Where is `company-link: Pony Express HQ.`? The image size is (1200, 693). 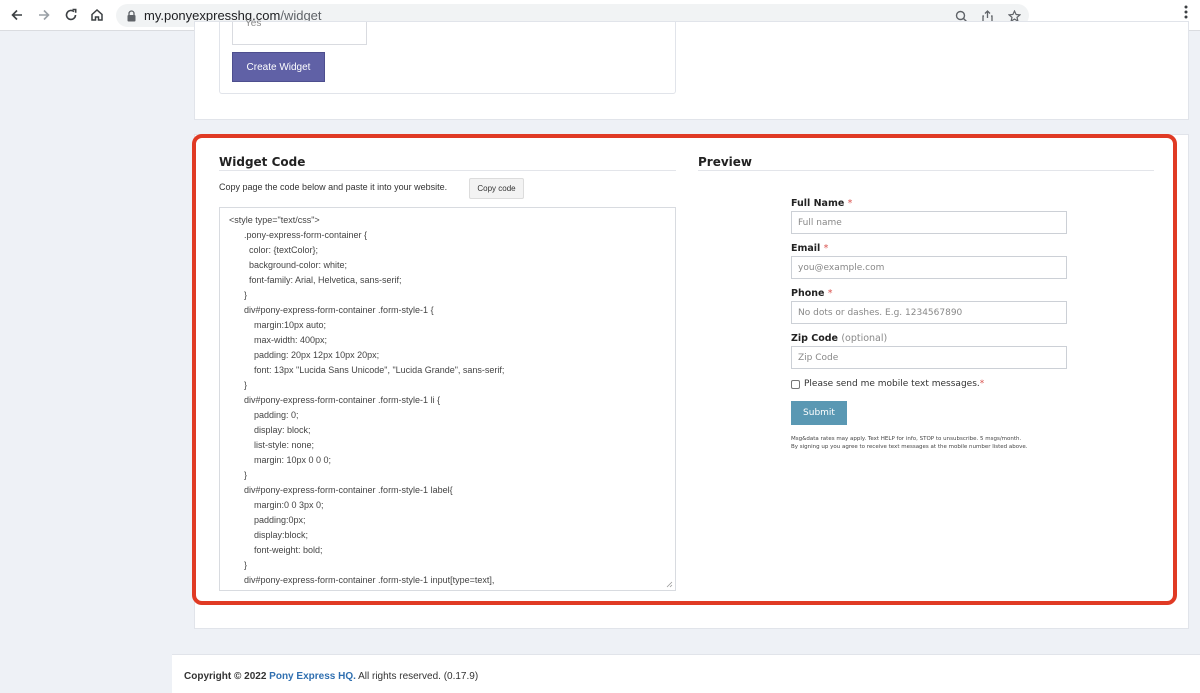
company-link: Pony Express HQ. is located at coordinates (312, 676).